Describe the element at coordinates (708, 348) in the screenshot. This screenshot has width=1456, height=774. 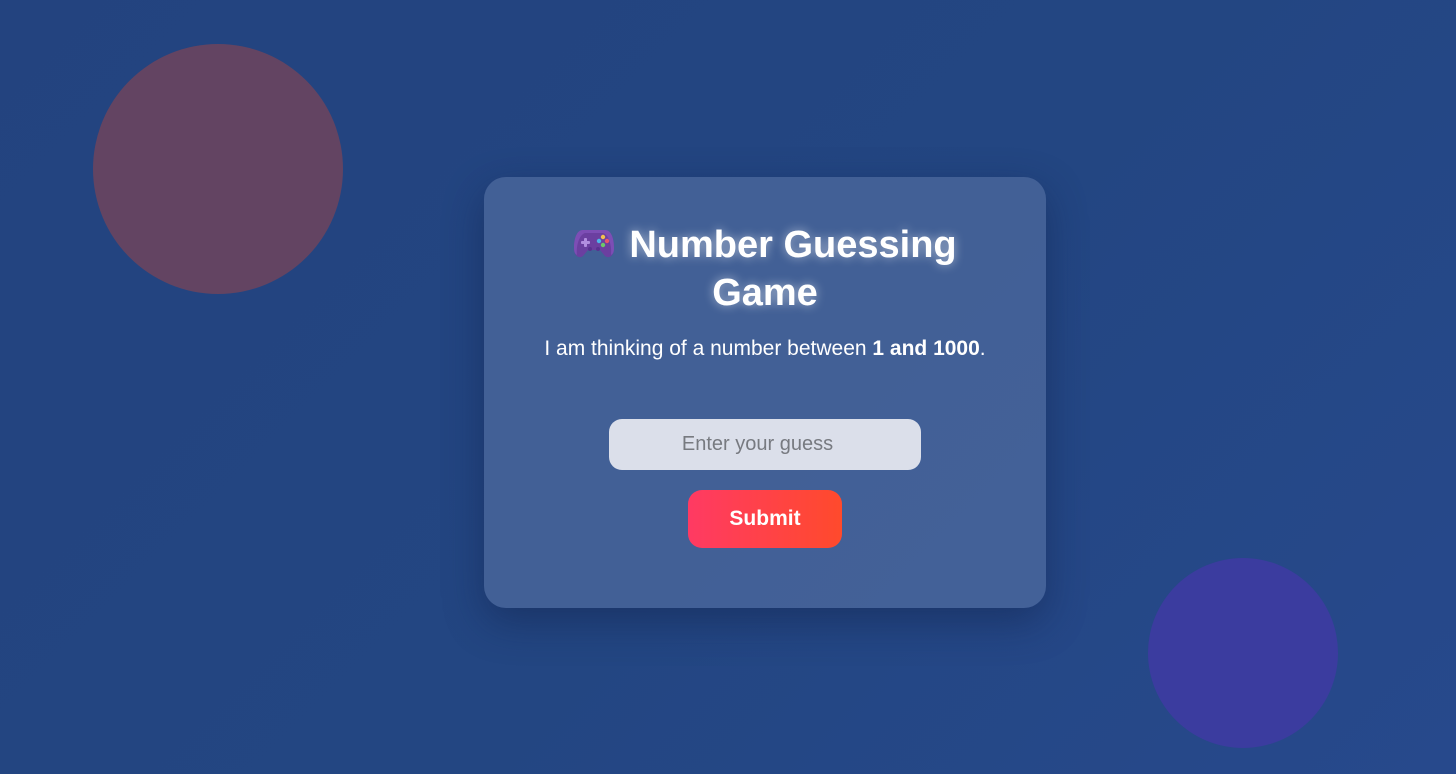
I see `instructions-prefix: I am thinking of a number between` at that location.